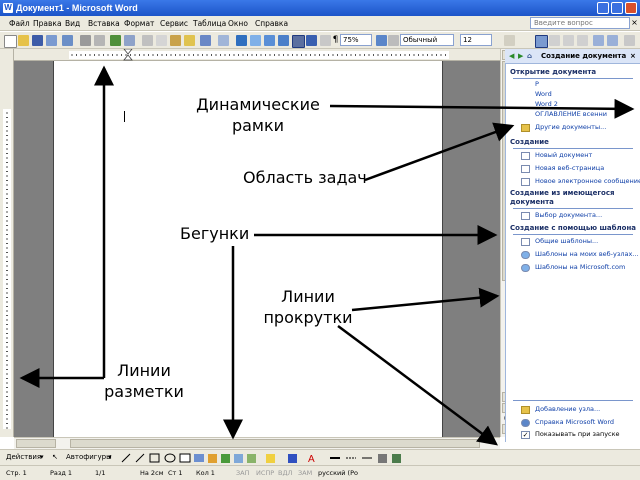 The image size is (640, 480). Describe the element at coordinates (129, 55) in the screenshot. I see `indent-marker-icon` at that location.